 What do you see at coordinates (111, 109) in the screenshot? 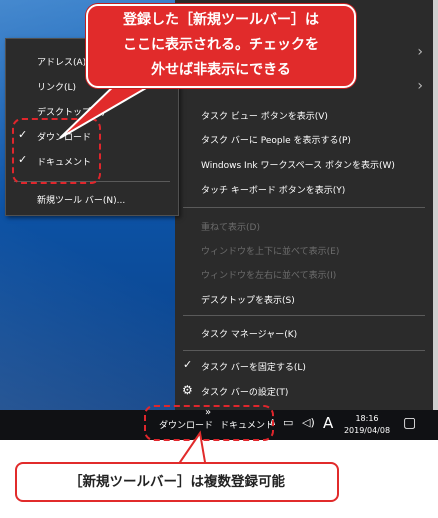
I see `top-callout-pointer` at bounding box center [111, 109].